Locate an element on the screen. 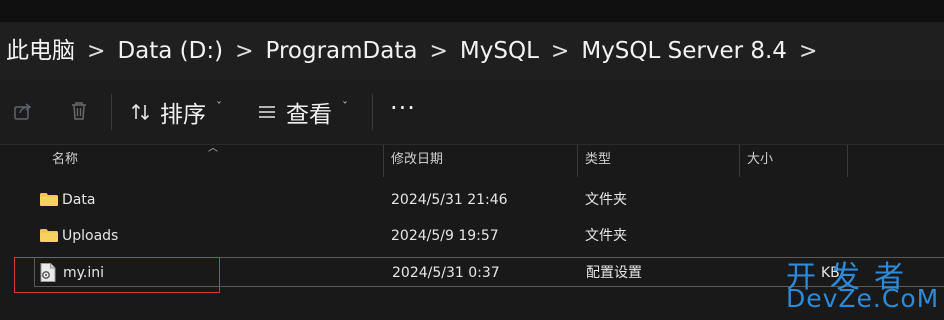  watermark-line2: DevZe.CoM is located at coordinates (863, 298).